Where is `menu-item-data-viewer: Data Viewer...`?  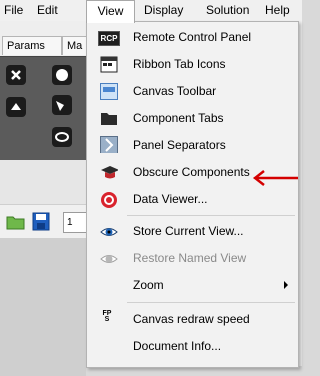 menu-item-data-viewer: Data Viewer... is located at coordinates (192, 199).